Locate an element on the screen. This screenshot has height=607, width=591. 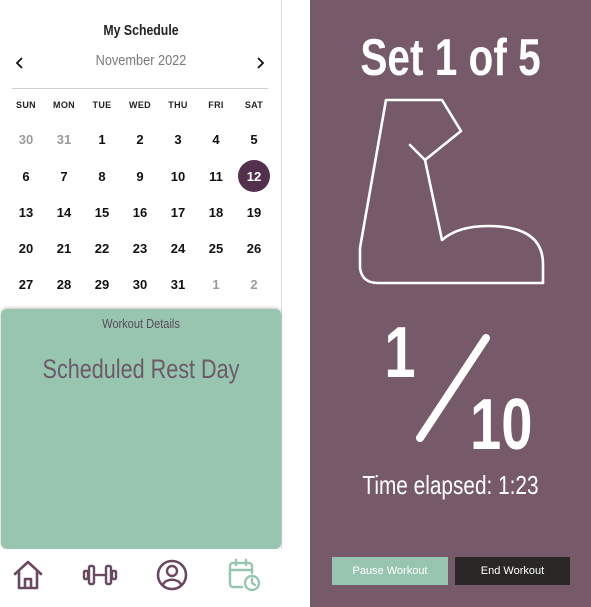
calendar-day: 24 is located at coordinates (178, 248).